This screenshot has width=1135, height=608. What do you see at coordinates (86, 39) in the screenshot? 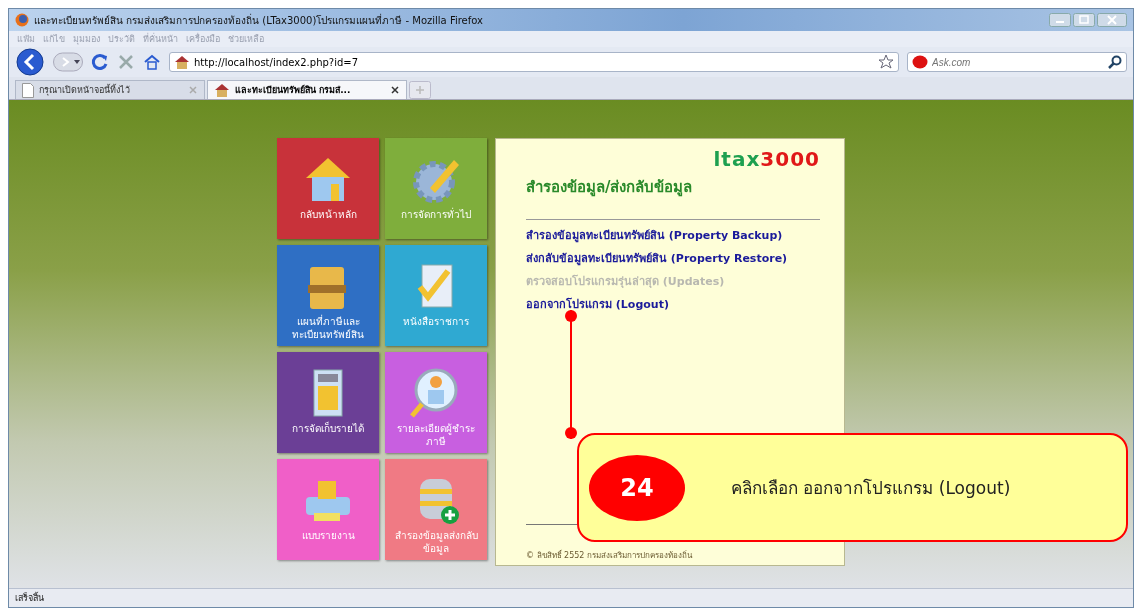
I see `menu-item: มุมมอง` at bounding box center [86, 39].